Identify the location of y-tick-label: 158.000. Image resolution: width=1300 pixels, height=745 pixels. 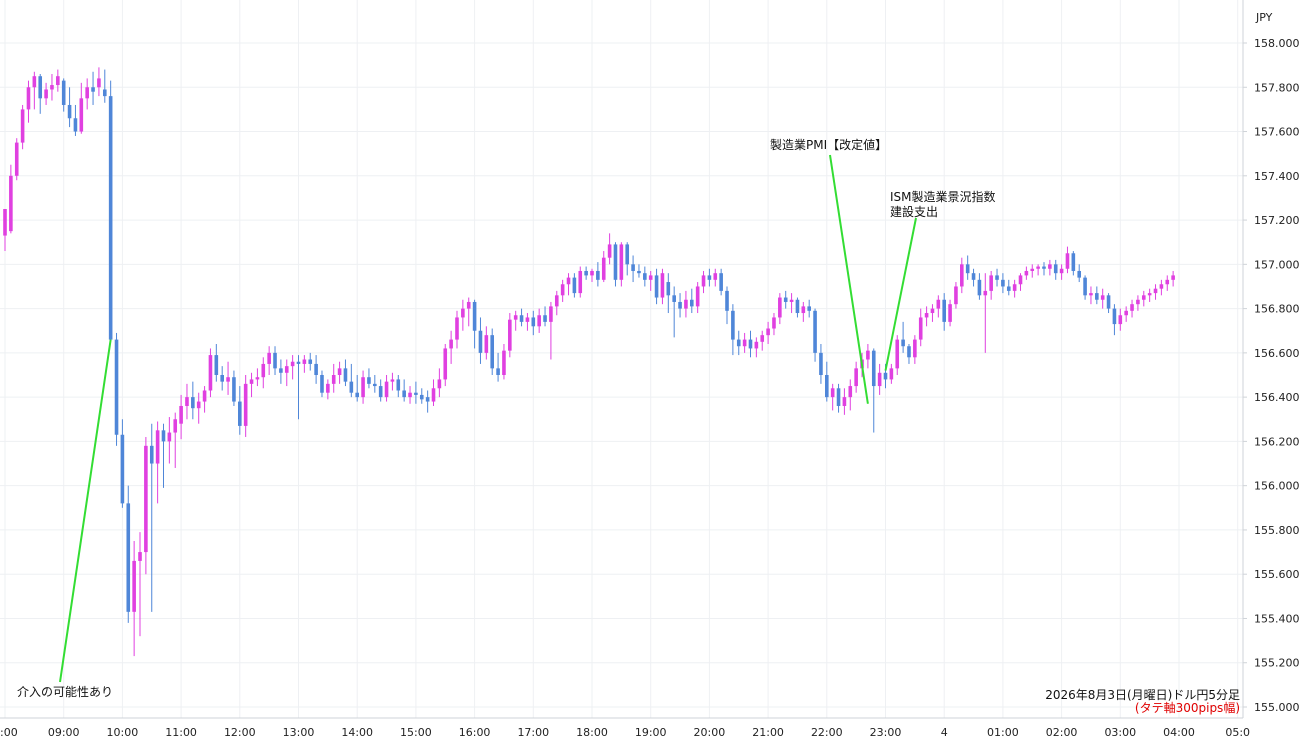
(1277, 43).